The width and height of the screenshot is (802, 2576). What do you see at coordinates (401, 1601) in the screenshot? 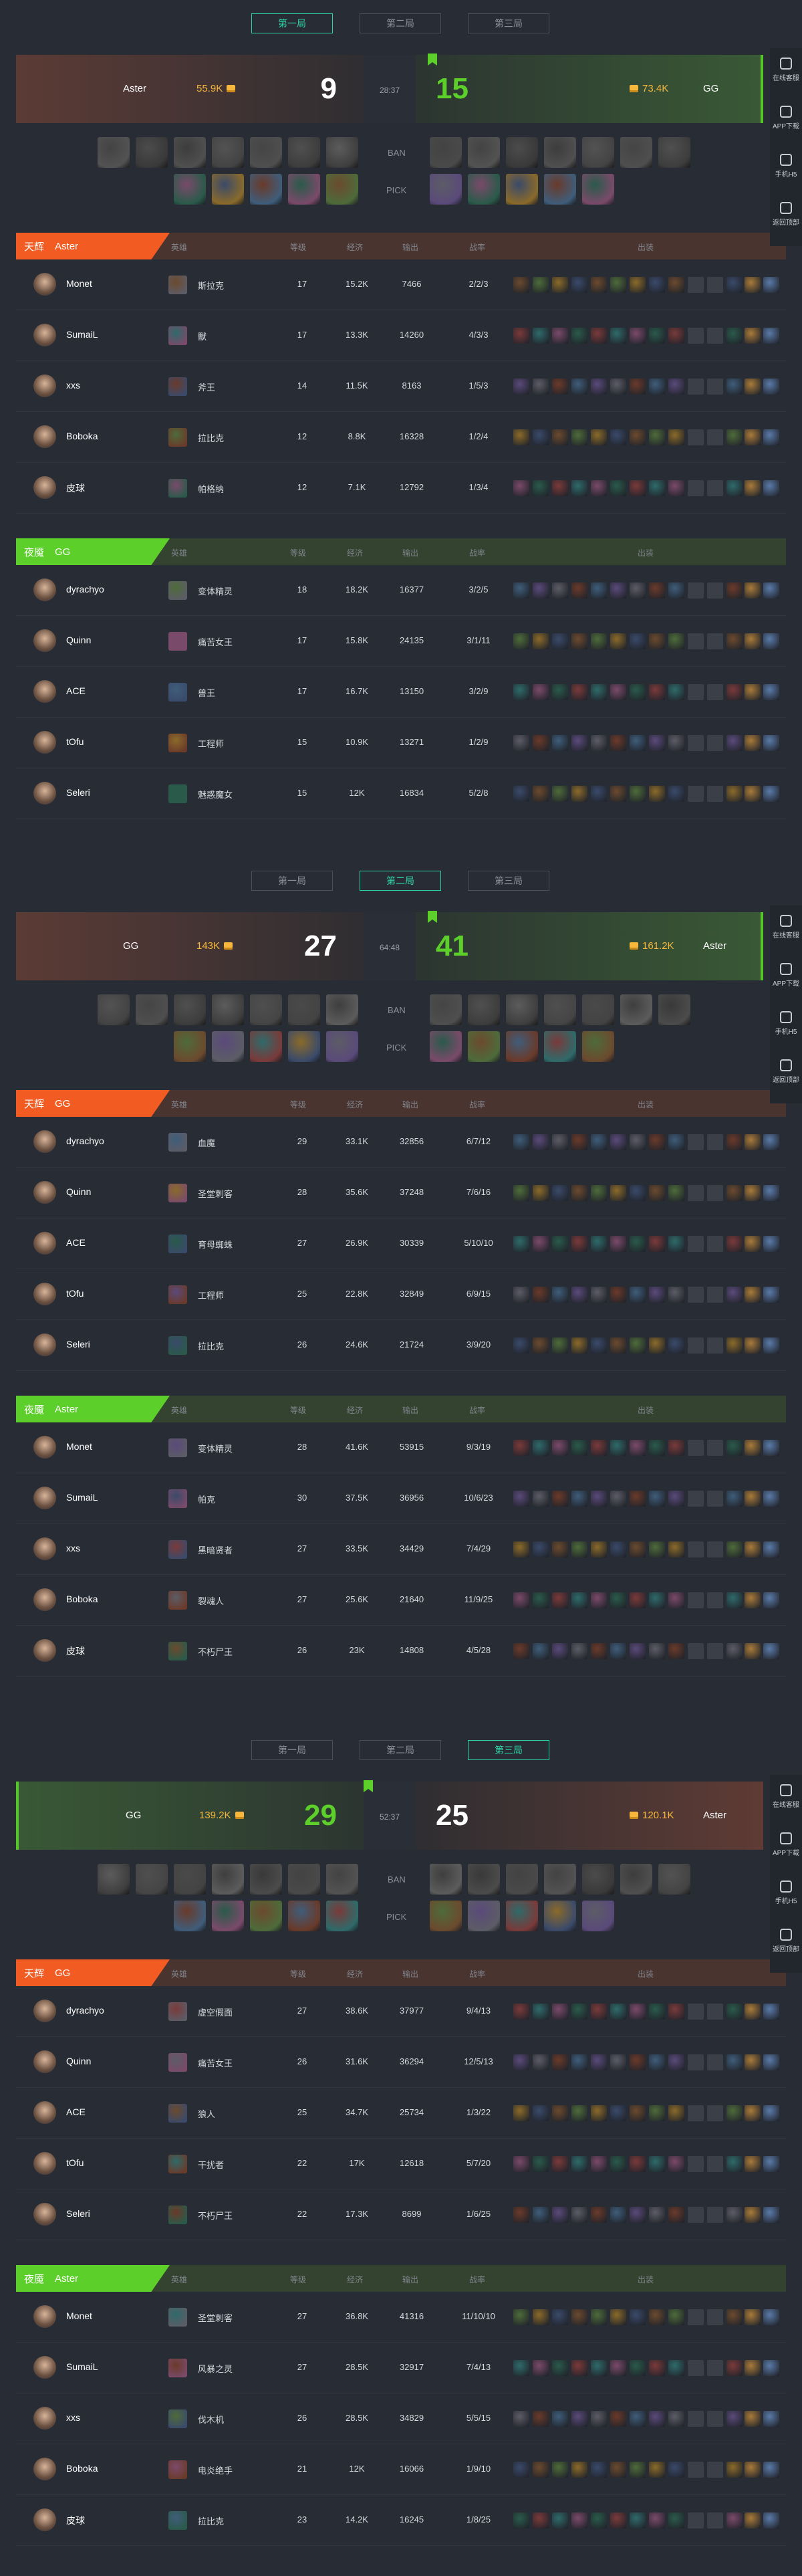
I see `player-row: Boboka 裂魂人 27 25.6K 21640 11/9/25` at bounding box center [401, 1601].